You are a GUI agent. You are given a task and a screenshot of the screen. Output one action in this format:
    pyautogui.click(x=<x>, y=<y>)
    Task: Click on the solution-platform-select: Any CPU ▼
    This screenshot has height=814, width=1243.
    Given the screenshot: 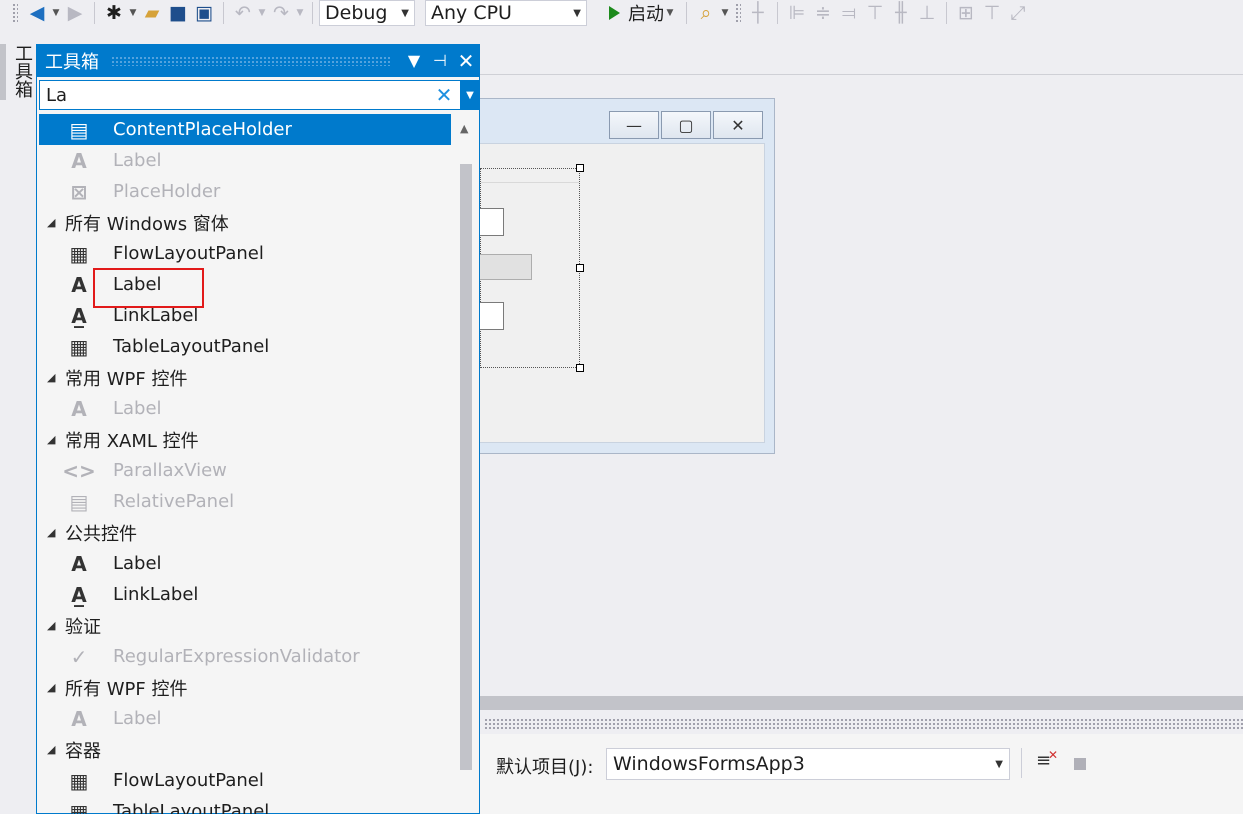 What is the action you would take?
    pyautogui.click(x=506, y=13)
    